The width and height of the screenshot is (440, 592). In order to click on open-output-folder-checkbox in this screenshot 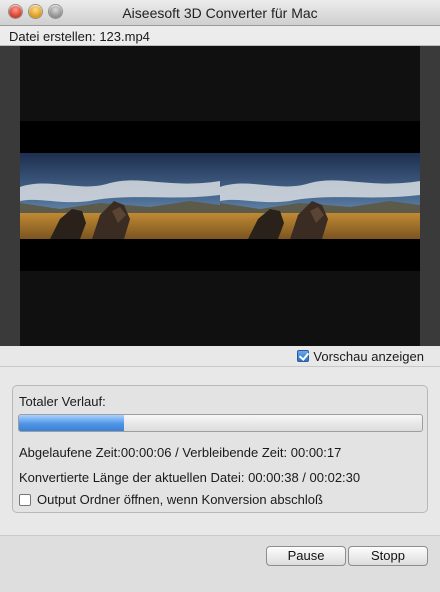, I will do `click(25, 499)`.